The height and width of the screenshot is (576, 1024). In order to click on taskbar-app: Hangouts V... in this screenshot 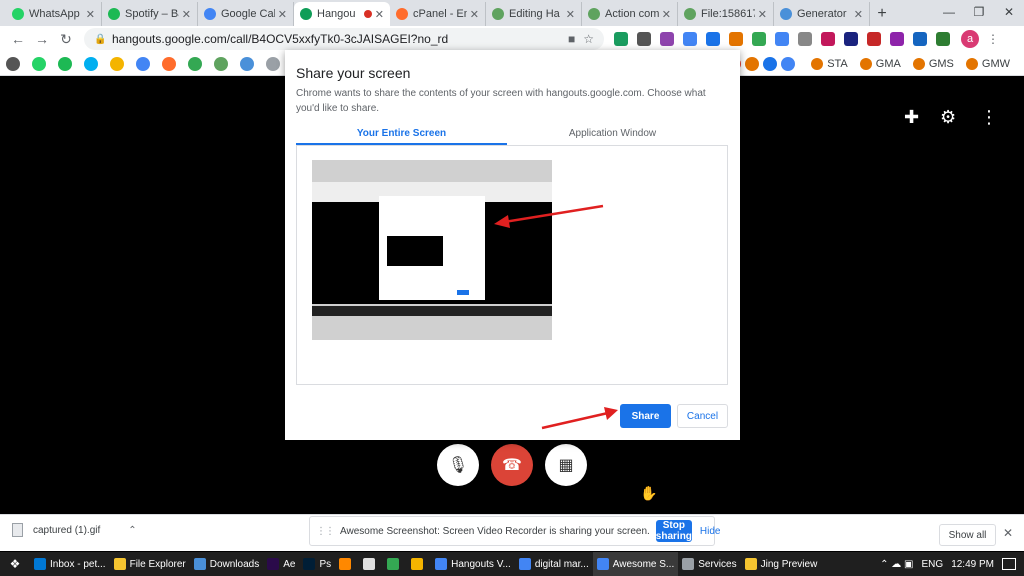, I will do `click(473, 564)`.